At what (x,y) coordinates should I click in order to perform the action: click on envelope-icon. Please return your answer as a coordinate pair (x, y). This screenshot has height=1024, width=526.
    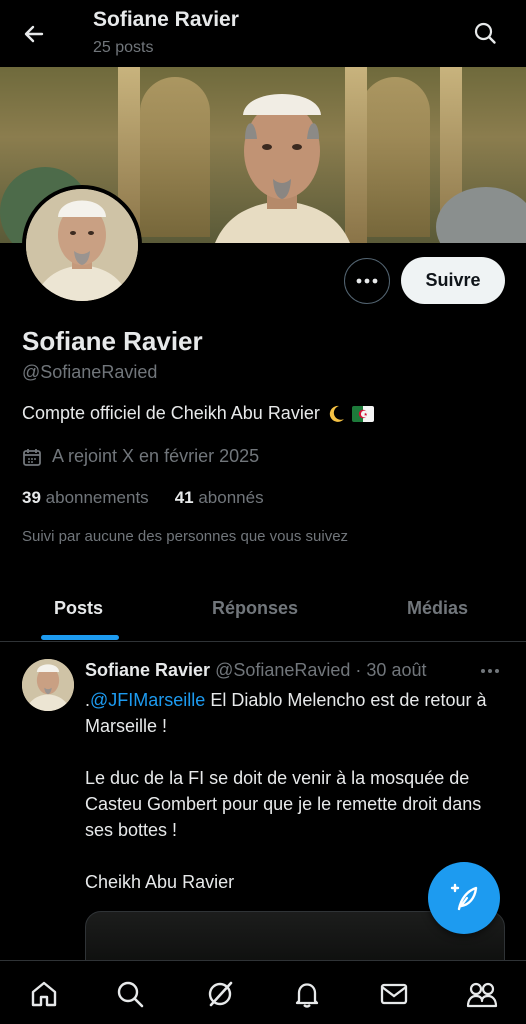
    Looking at the image, I should click on (394, 994).